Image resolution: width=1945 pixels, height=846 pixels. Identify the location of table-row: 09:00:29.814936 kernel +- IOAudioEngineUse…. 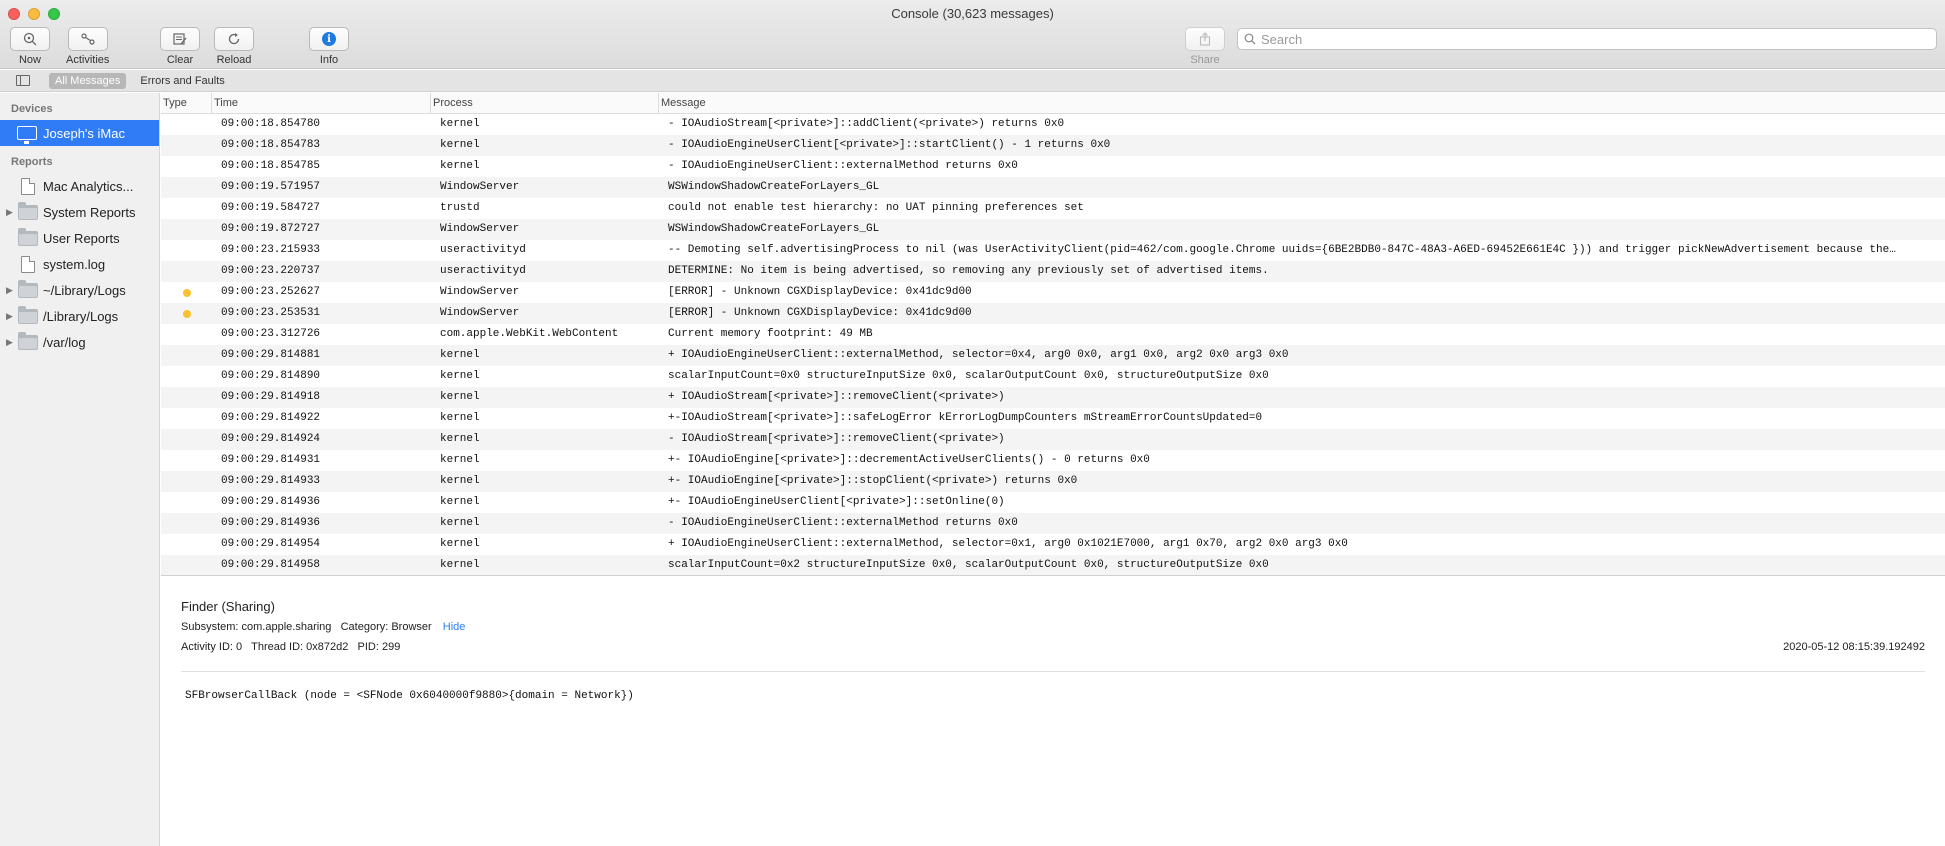
(1053, 502).